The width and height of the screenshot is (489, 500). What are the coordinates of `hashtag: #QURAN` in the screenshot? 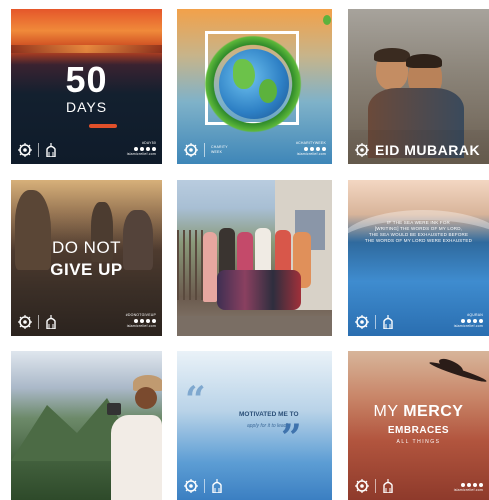 It's located at (475, 315).